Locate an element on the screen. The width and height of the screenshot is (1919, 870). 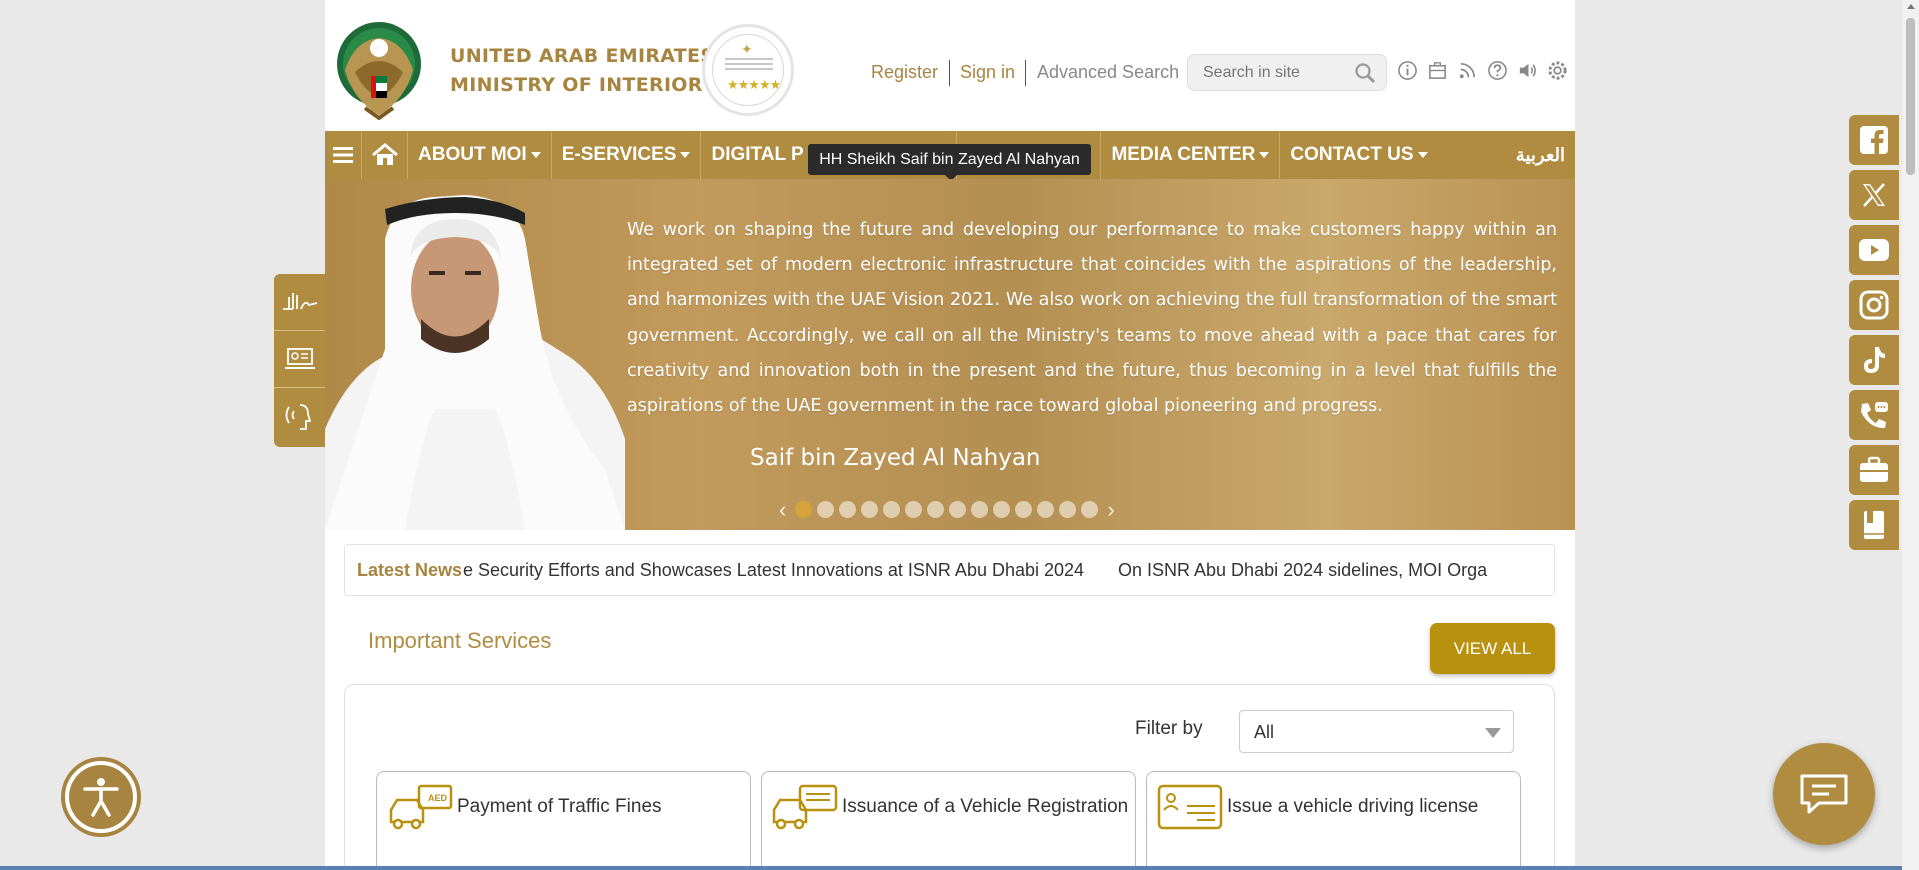
nav-tooltip: HH Sheikh Saif bin Zayed Al Nahyan is located at coordinates (949, 162).